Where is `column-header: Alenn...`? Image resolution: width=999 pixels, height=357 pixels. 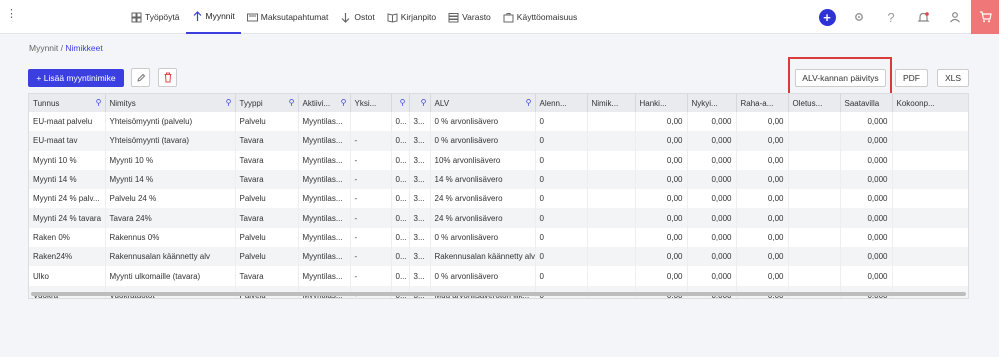 column-header: Alenn... is located at coordinates (561, 103).